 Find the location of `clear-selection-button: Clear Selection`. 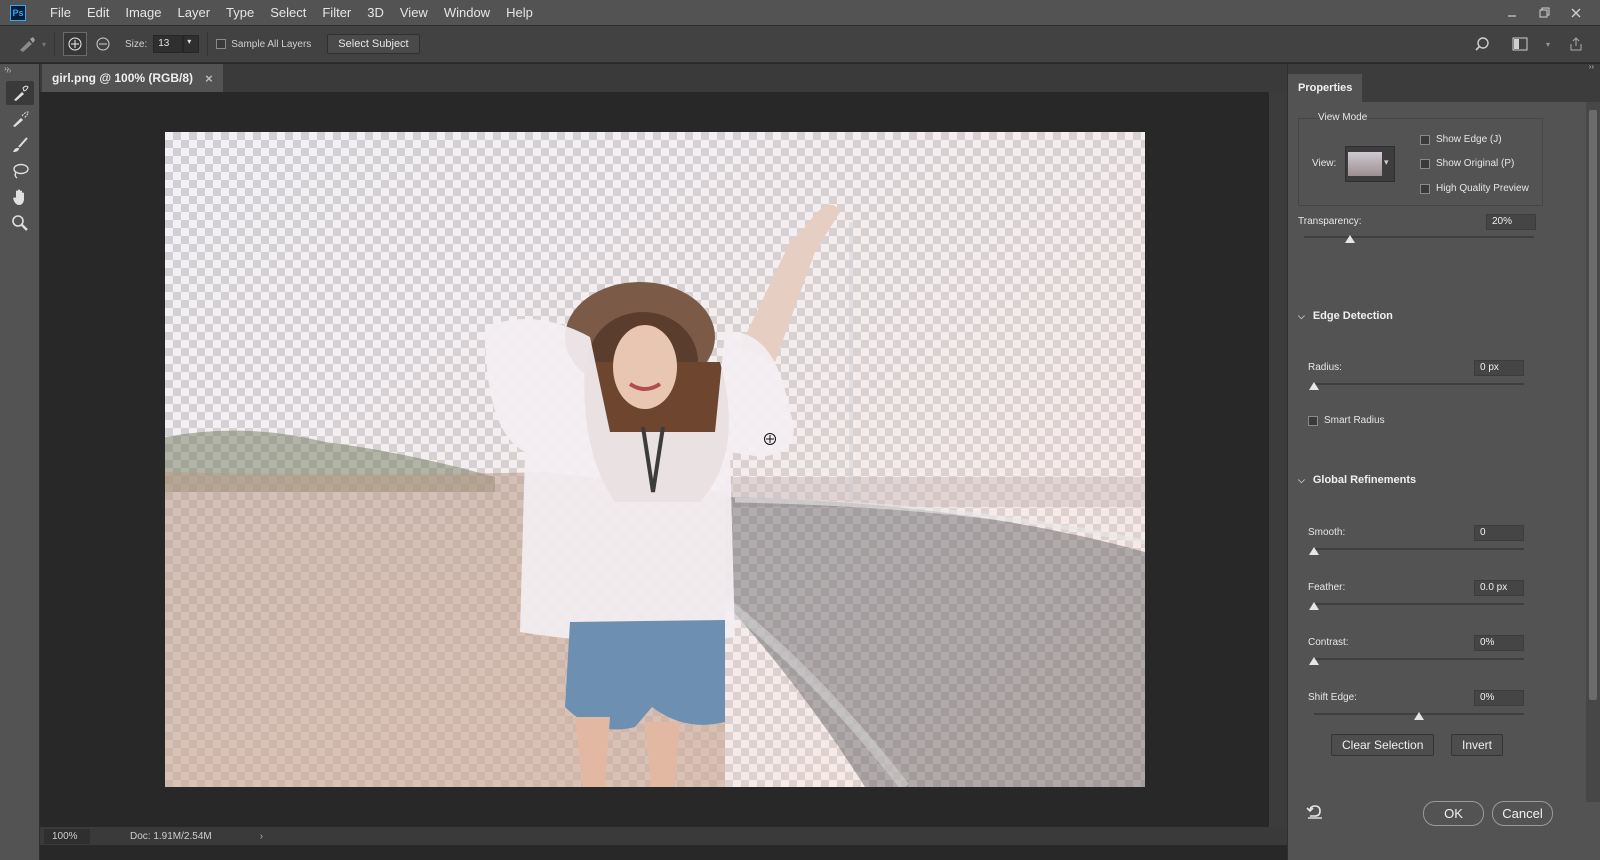

clear-selection-button: Clear Selection is located at coordinates (1383, 745).